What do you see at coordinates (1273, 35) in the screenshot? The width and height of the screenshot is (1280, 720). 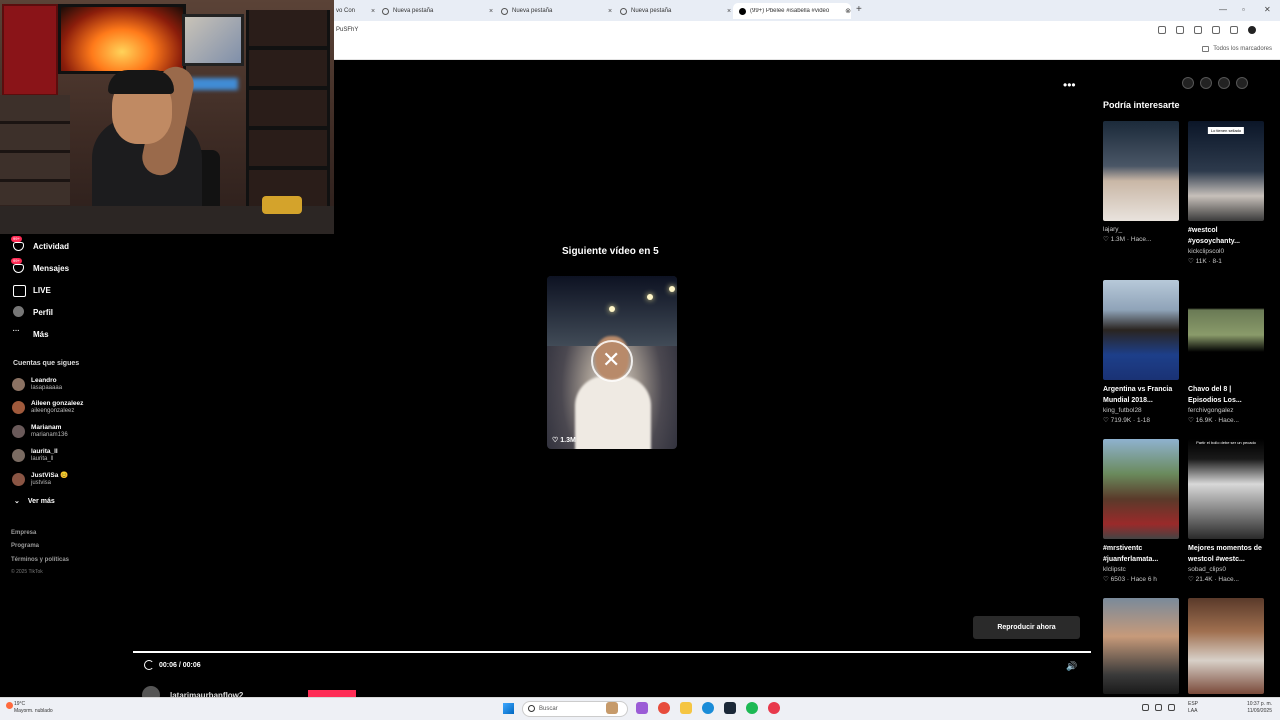 I see `menu-icon: ⋮` at bounding box center [1273, 35].